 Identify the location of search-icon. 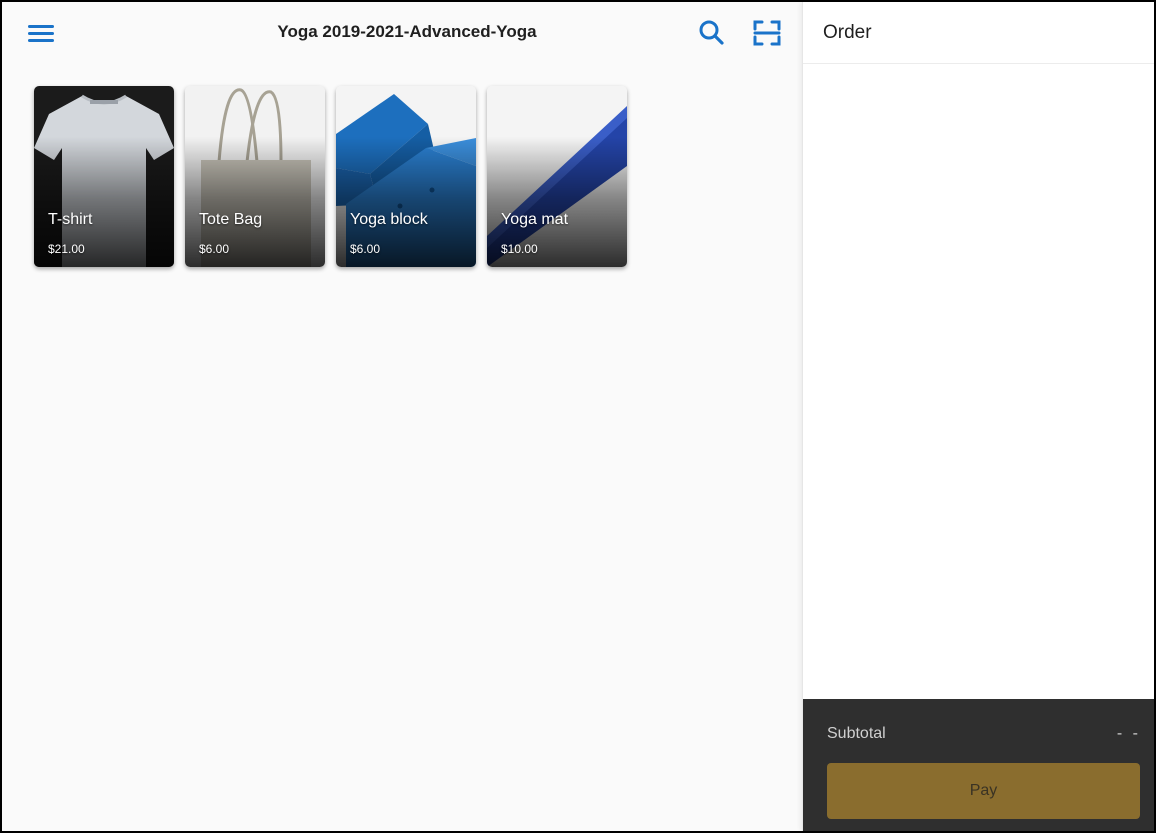
(712, 33).